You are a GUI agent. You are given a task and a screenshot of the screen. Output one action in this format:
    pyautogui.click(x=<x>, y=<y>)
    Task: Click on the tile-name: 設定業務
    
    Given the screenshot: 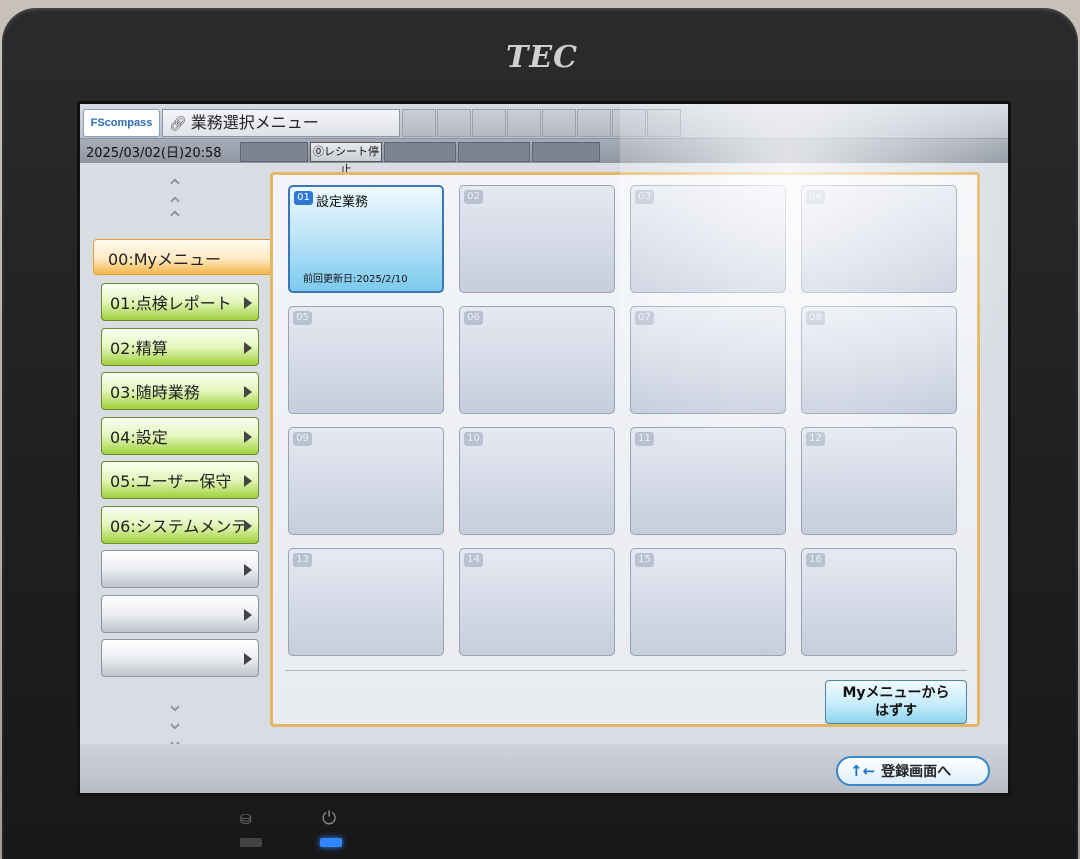 What is the action you would take?
    pyautogui.click(x=342, y=202)
    